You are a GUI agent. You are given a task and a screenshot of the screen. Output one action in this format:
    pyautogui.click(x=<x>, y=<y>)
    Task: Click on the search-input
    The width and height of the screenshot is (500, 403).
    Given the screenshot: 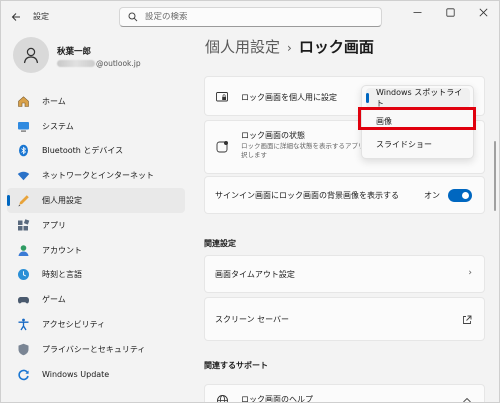 What is the action you would take?
    pyautogui.click(x=255, y=17)
    